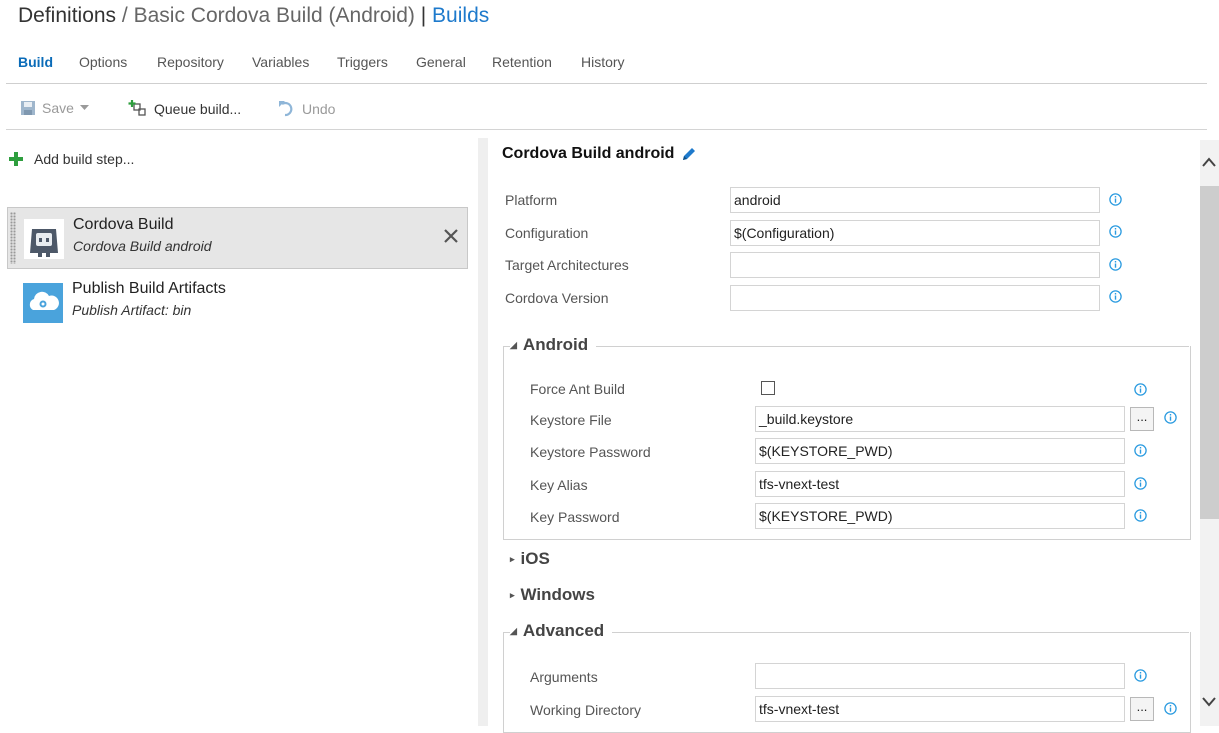 The image size is (1219, 733). Describe the element at coordinates (84, 107) in the screenshot. I see `chevron-down-icon` at that location.